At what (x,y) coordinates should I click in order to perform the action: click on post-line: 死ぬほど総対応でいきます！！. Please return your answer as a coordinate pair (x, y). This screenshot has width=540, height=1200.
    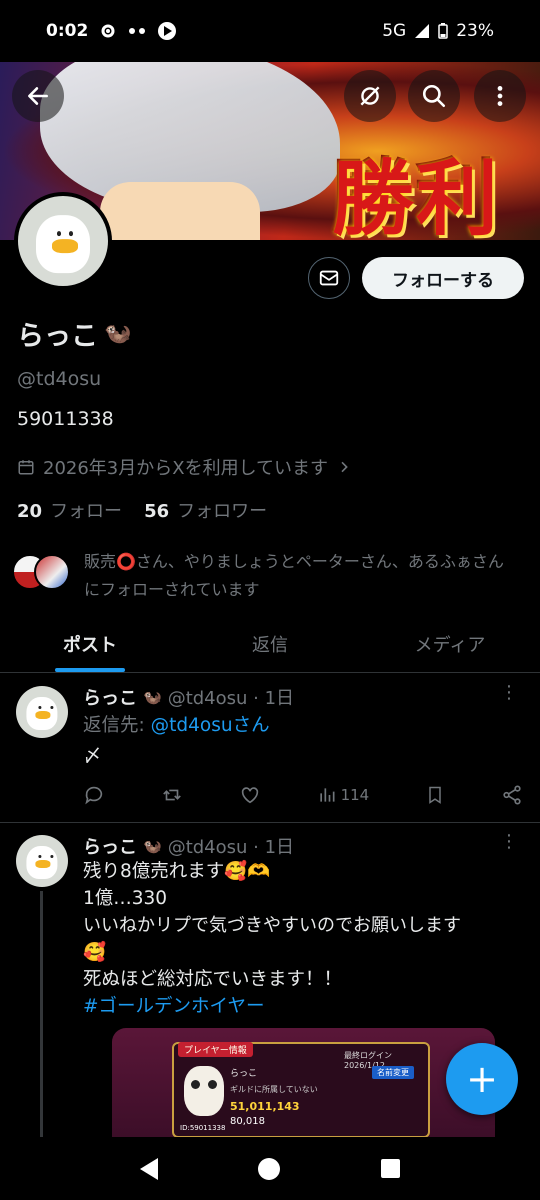
    Looking at the image, I should click on (213, 979).